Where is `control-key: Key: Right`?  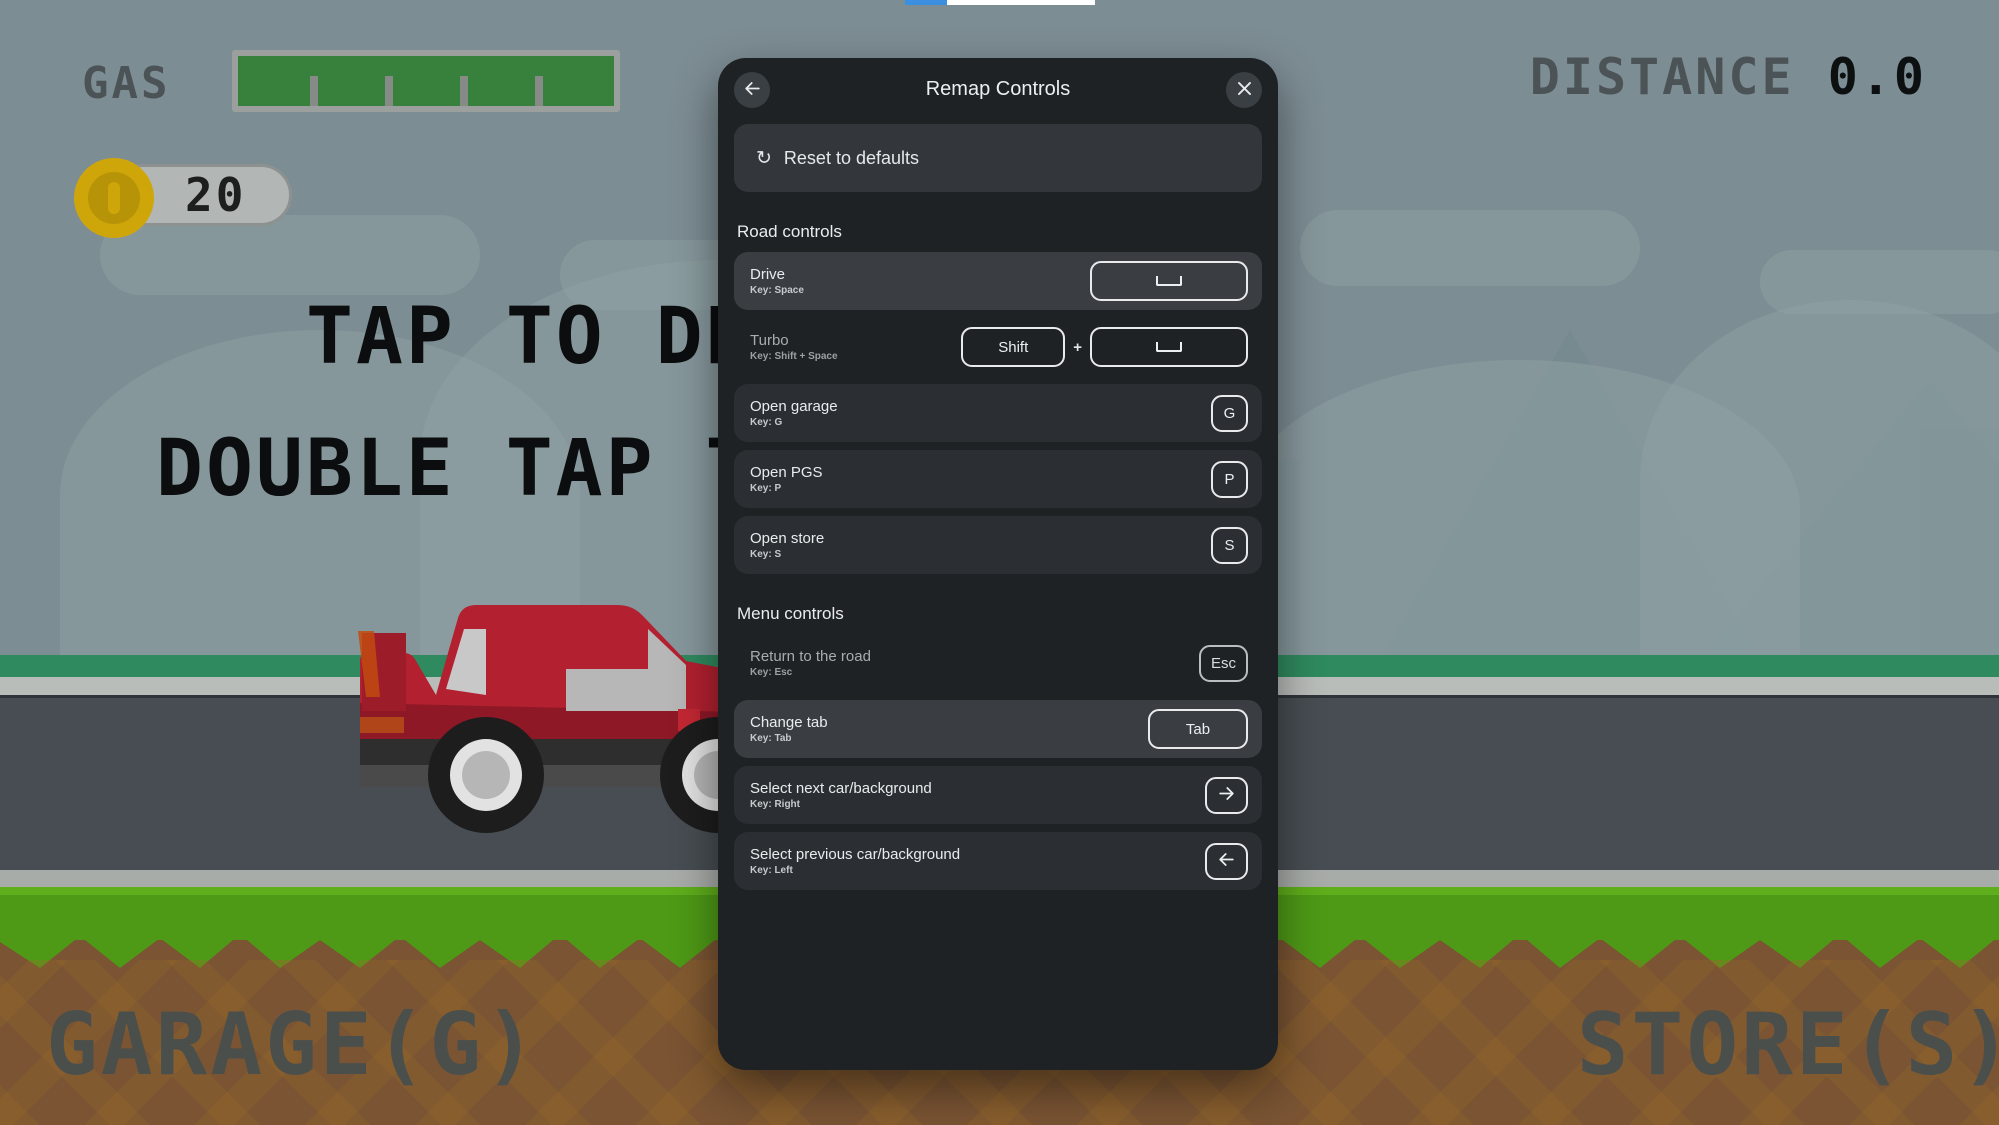 control-key: Key: Right is located at coordinates (775, 804).